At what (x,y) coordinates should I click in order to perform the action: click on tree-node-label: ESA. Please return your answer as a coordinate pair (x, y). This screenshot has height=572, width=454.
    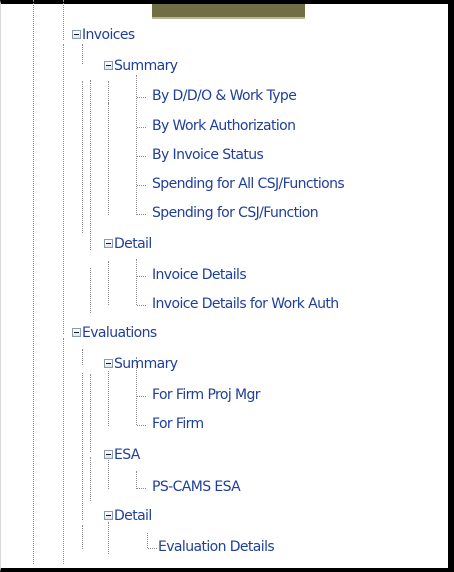
    Looking at the image, I should click on (127, 455).